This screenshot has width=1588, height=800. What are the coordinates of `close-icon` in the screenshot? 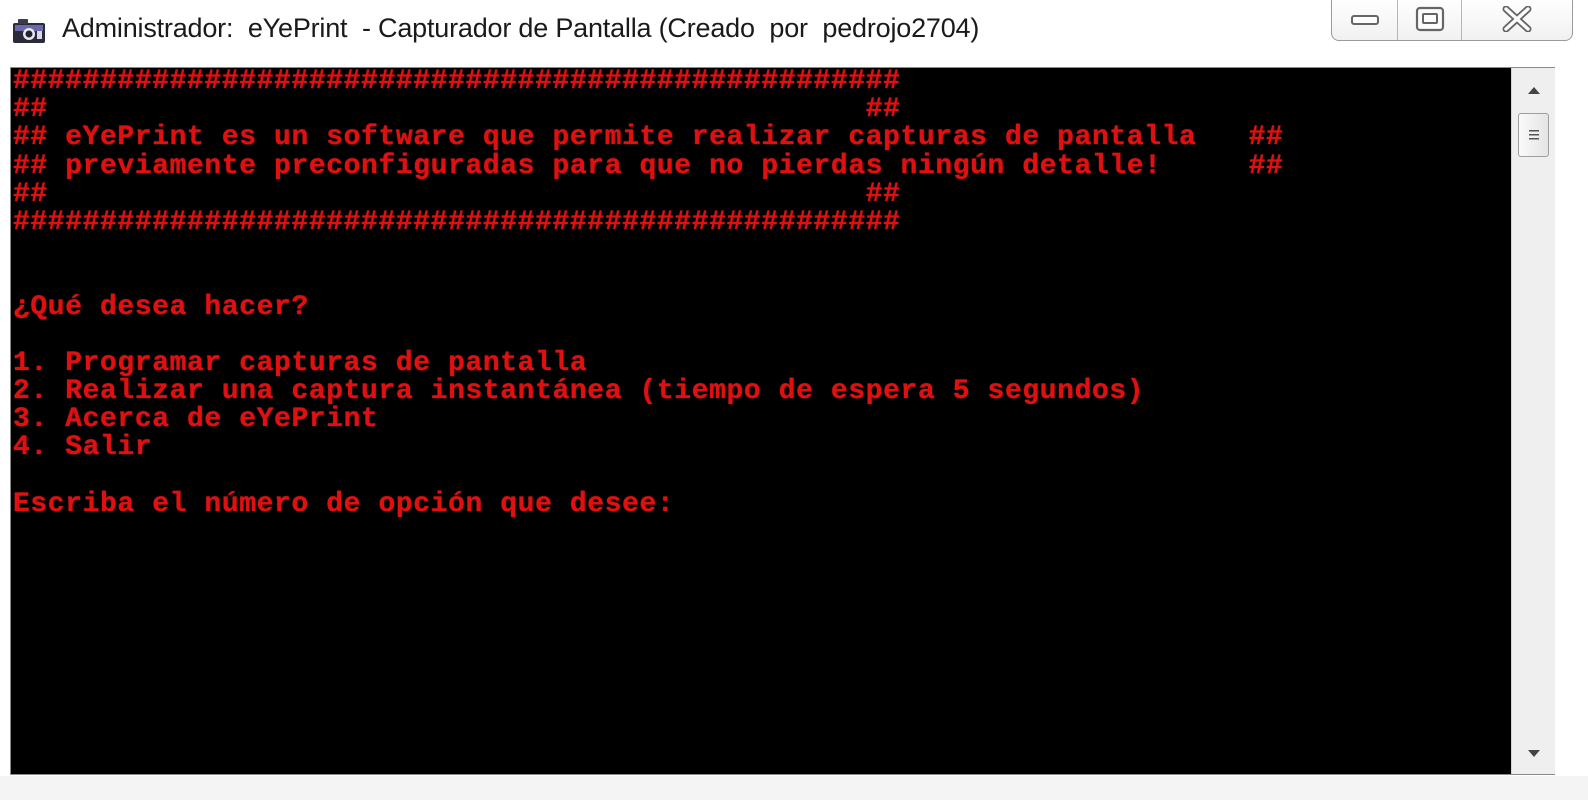 It's located at (1517, 19).